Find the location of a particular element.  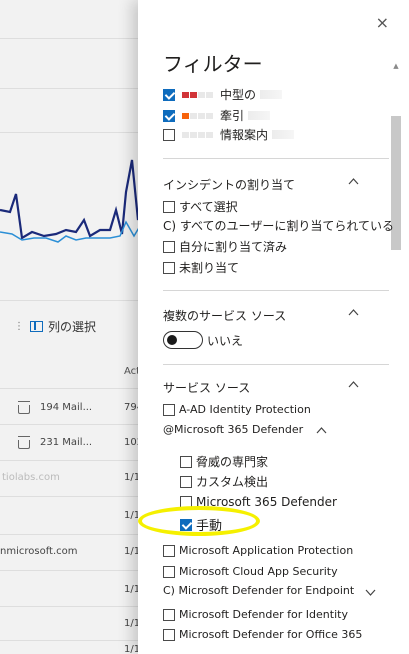

source-defender-identity-checkbox: Microsoft Defender for Identity is located at coordinates (255, 614).